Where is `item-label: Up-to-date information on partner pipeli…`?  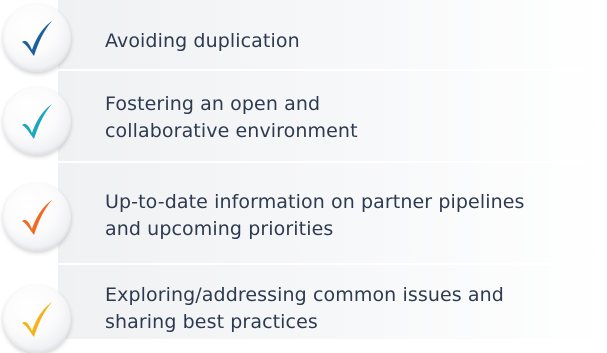 item-label: Up-to-date information on partner pipeli… is located at coordinates (315, 215).